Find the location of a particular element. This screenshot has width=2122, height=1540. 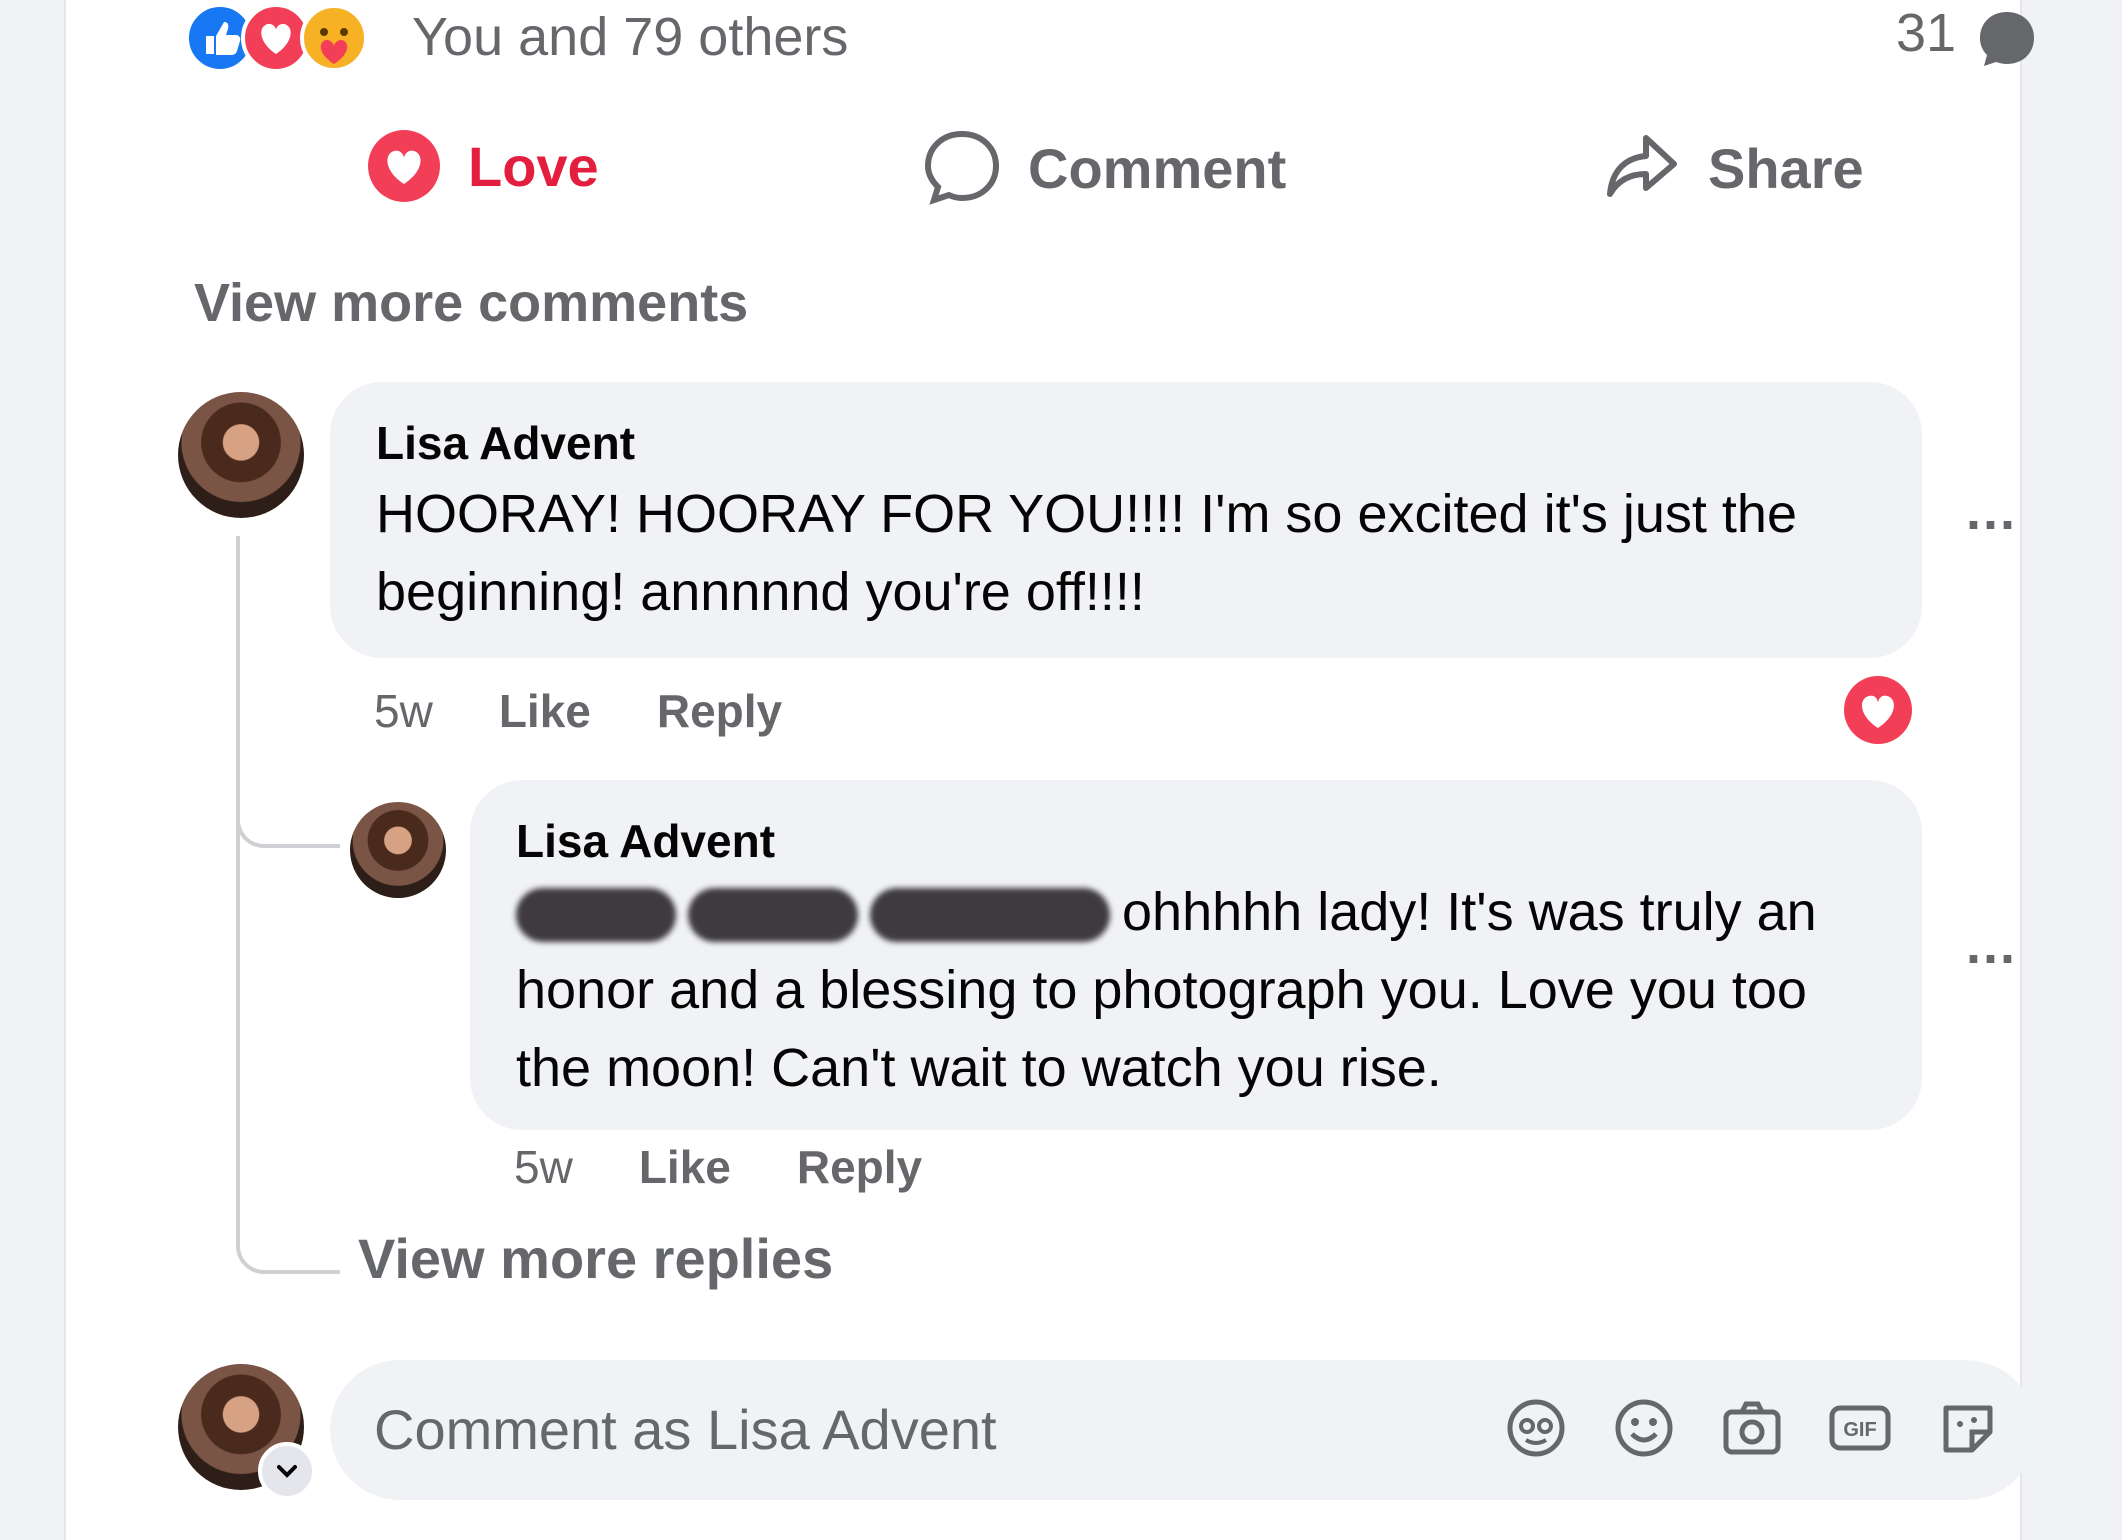

love-button: Love is located at coordinates (482, 166).